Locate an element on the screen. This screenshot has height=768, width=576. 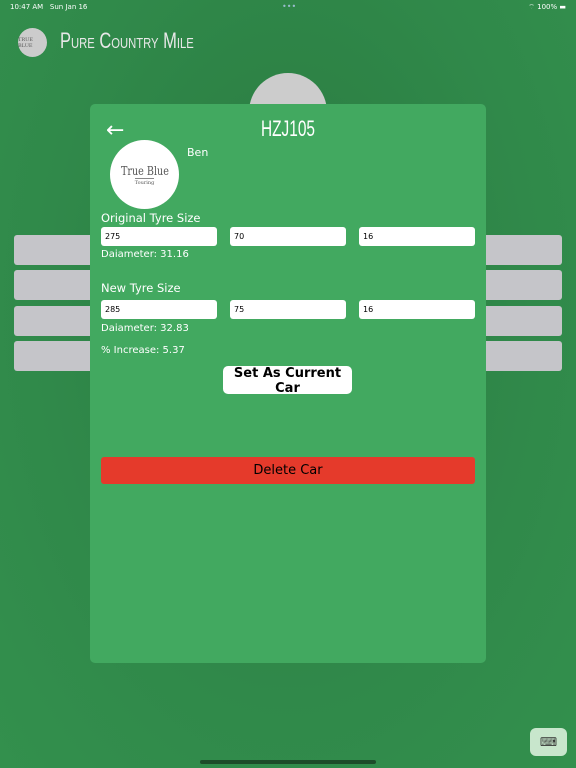
keyboard-icon: ⌨ is located at coordinates (548, 742).